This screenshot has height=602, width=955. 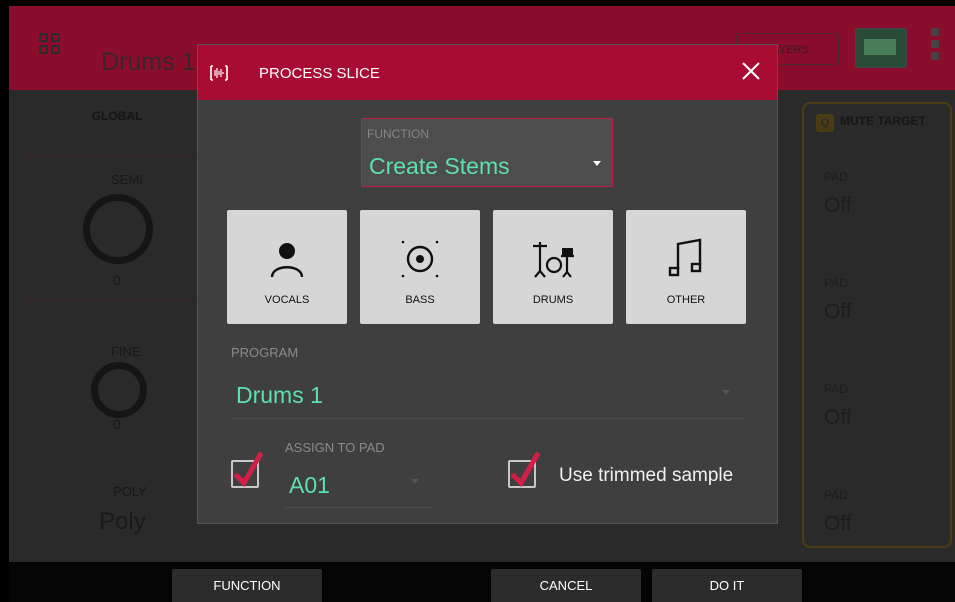 What do you see at coordinates (130, 491) in the screenshot?
I see `poly-label: POLY` at bounding box center [130, 491].